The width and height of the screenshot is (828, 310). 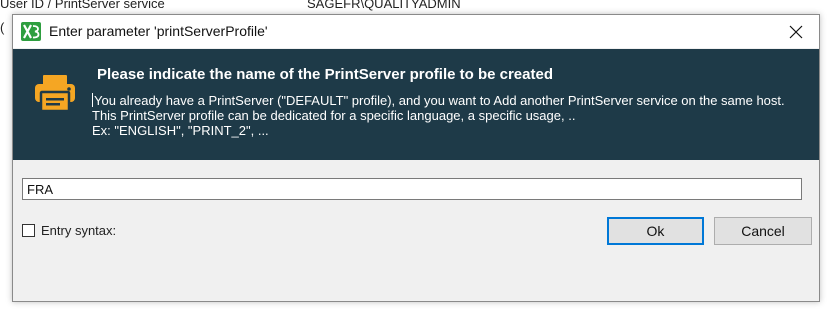 What do you see at coordinates (92, 100) in the screenshot?
I see `text-caret` at bounding box center [92, 100].